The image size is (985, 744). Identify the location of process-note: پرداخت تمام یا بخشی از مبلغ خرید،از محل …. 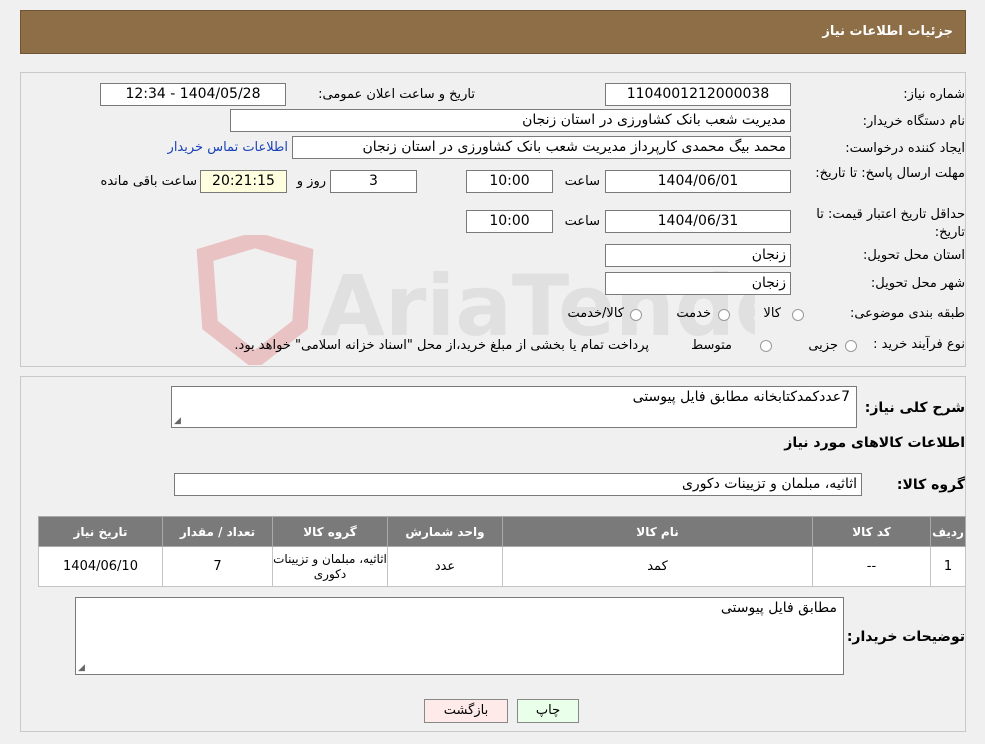
(441, 345).